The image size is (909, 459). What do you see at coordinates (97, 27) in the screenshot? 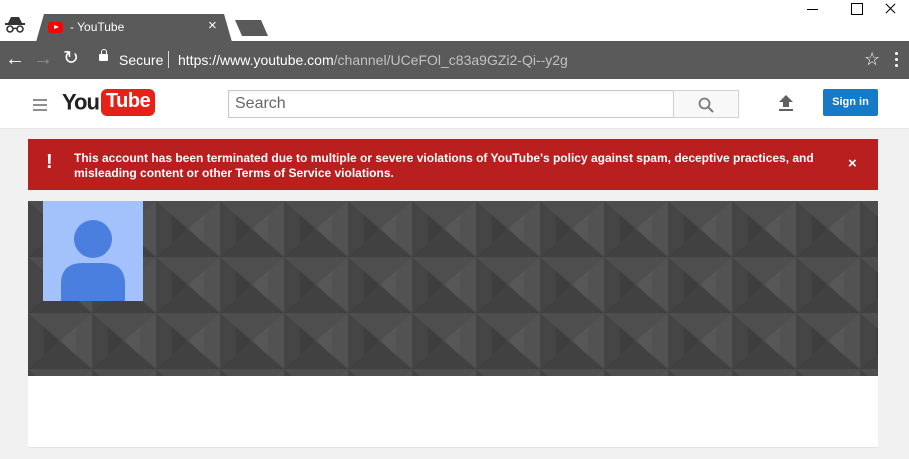
I see `tab-title: - YouTube` at bounding box center [97, 27].